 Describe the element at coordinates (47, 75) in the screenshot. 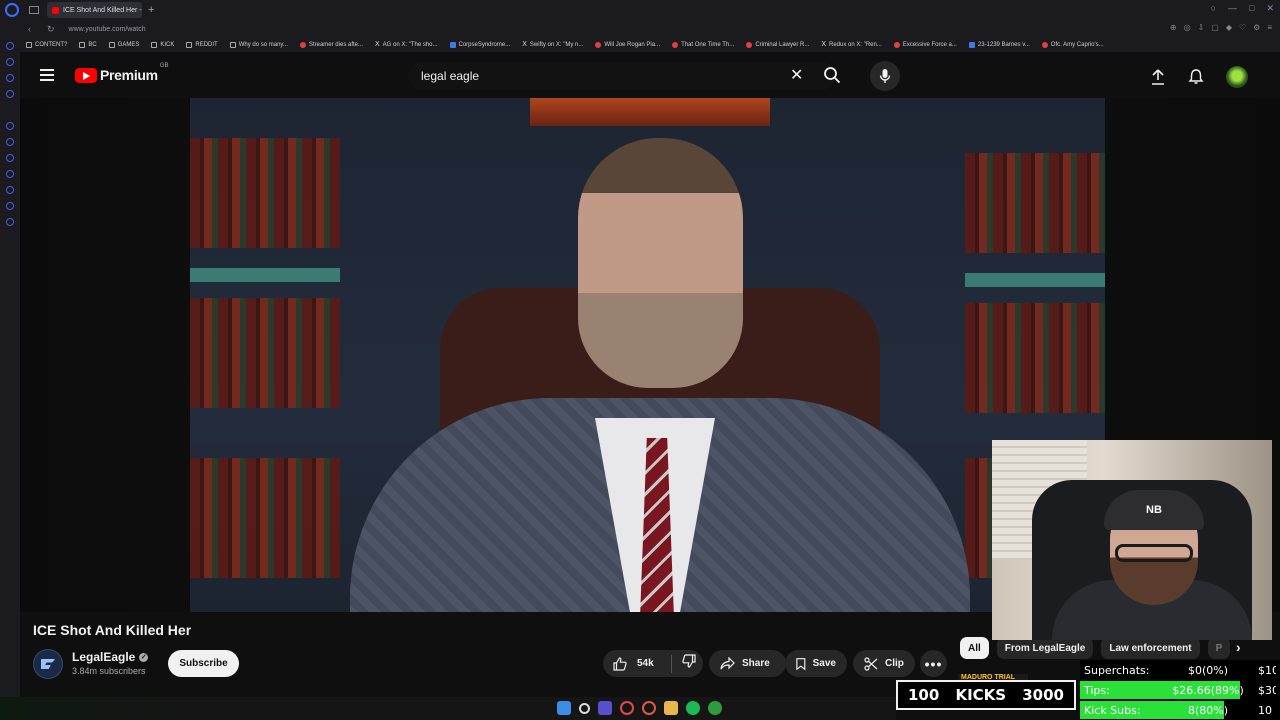

I see `hamburger-menu-icon` at that location.